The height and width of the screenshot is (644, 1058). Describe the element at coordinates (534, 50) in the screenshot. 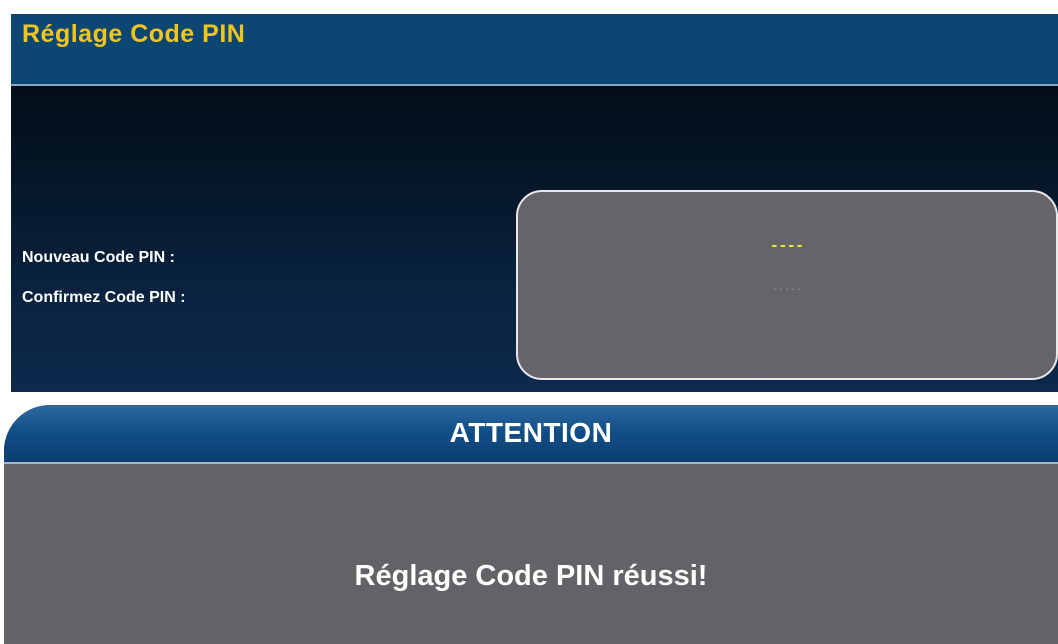

I see `pin-settings-header: Réglage Code PIN` at that location.